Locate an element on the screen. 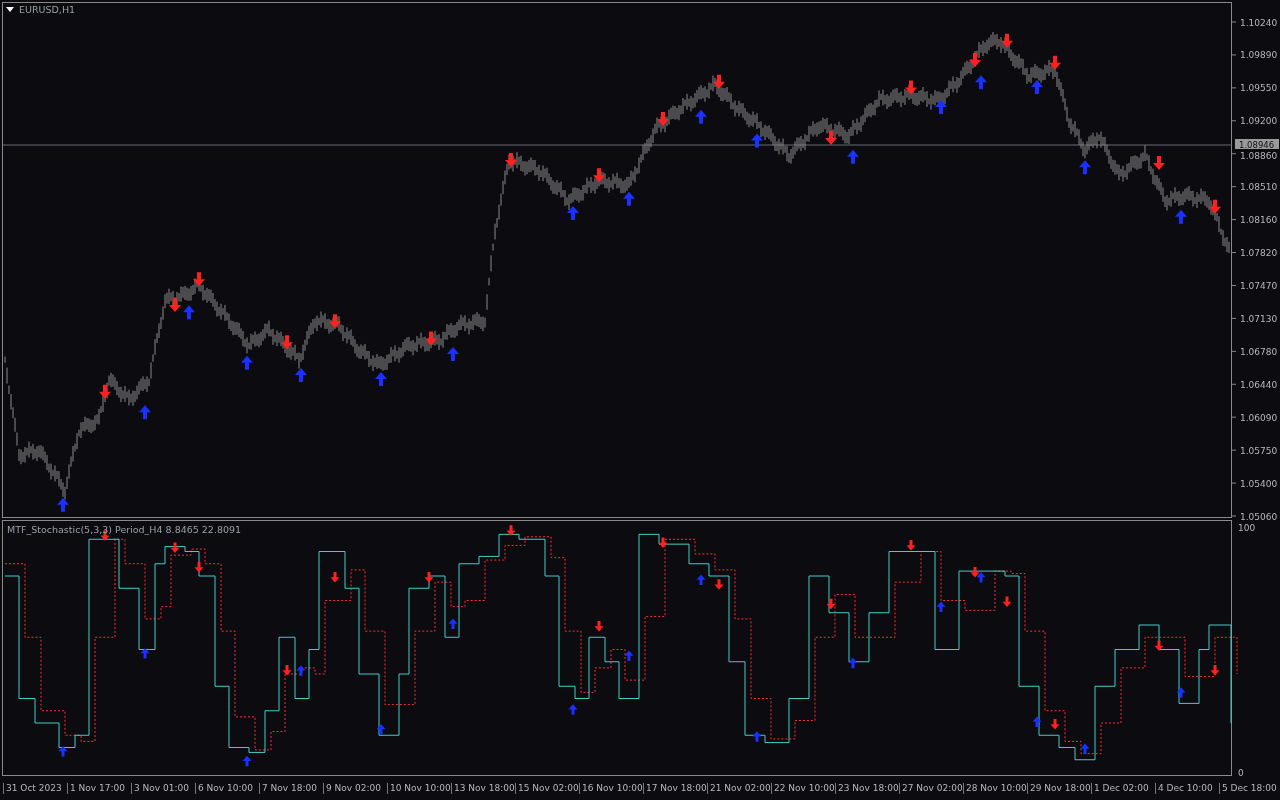 This screenshot has width=1280, height=800. price-tick-label: 1.09550 is located at coordinates (1259, 88).